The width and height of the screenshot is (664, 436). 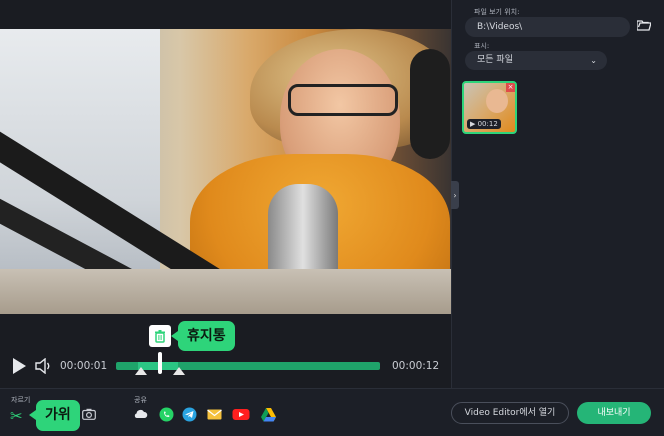 I want to click on total-time: 00:00:12, so click(x=416, y=366).